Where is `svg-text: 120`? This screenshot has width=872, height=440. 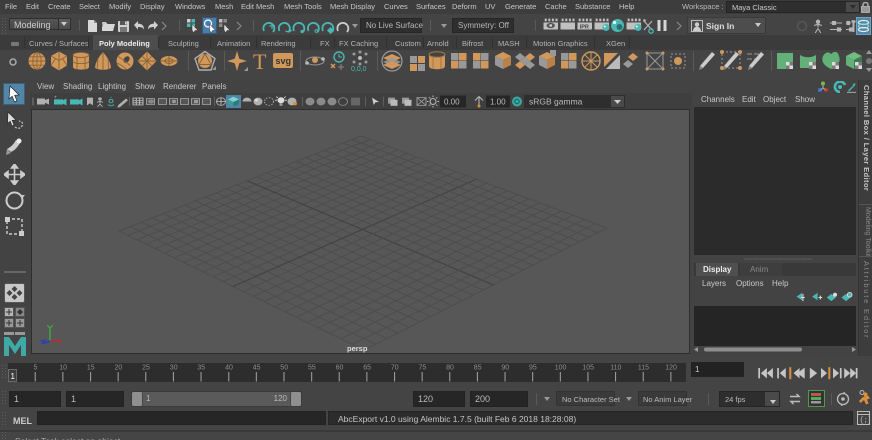 svg-text: 120 is located at coordinates (671, 368).